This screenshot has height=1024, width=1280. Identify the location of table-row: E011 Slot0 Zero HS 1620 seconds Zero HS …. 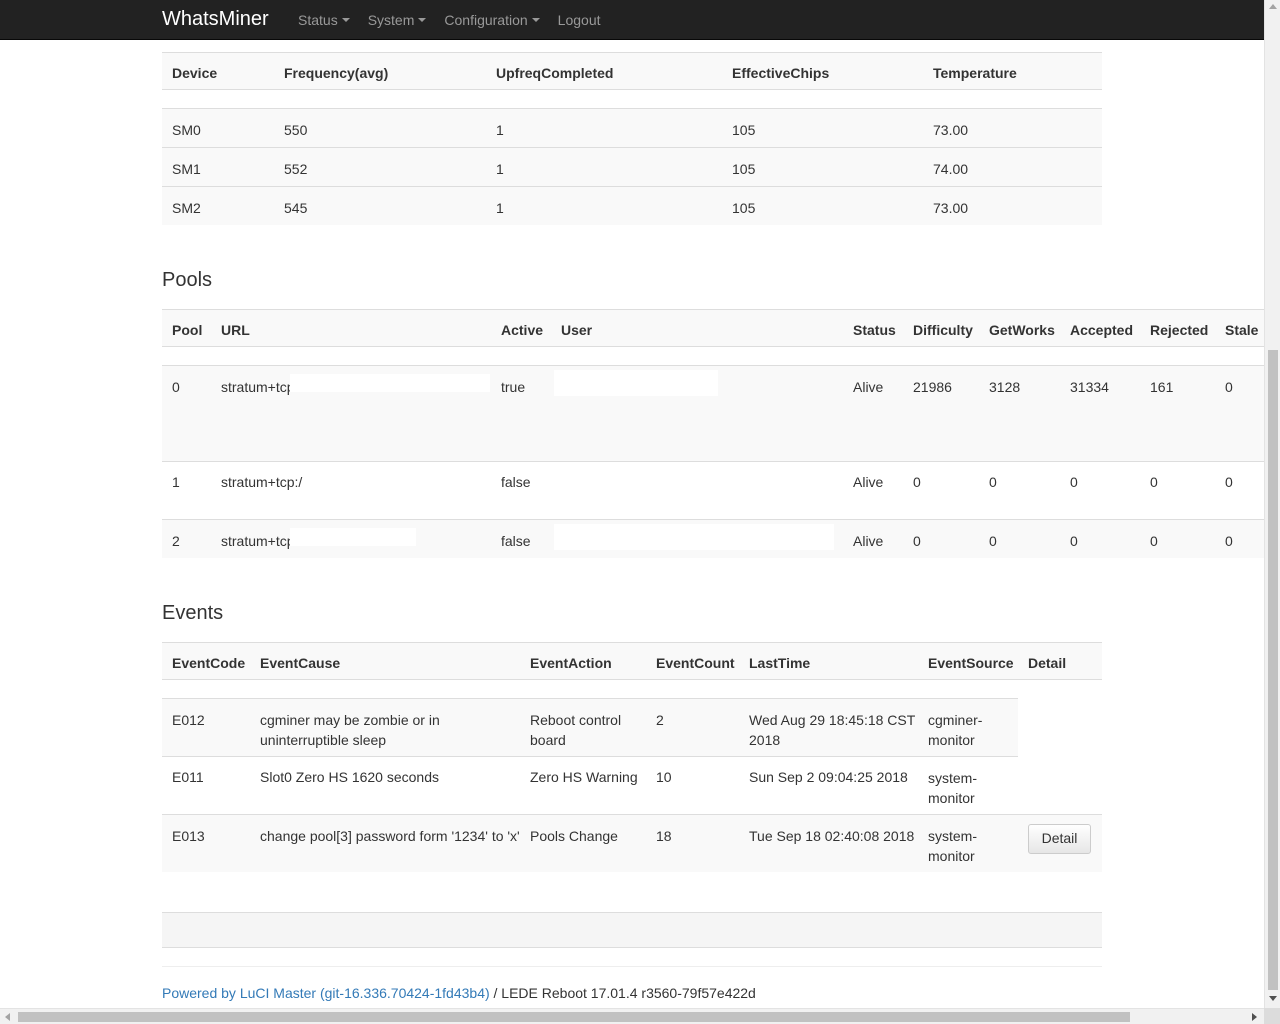
(590, 785).